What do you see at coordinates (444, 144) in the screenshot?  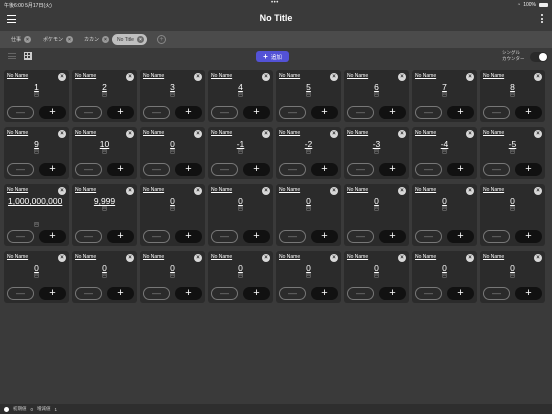 I see `counter-value: -4` at bounding box center [444, 144].